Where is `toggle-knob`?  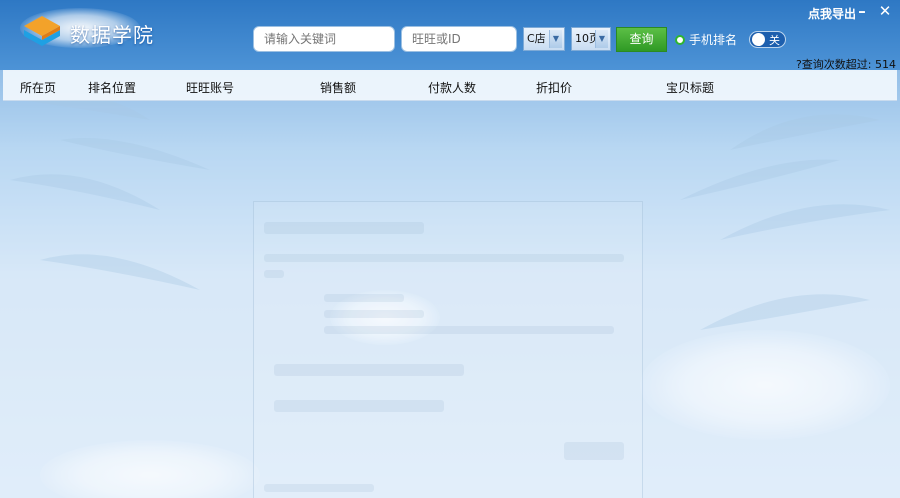 toggle-knob is located at coordinates (758, 39).